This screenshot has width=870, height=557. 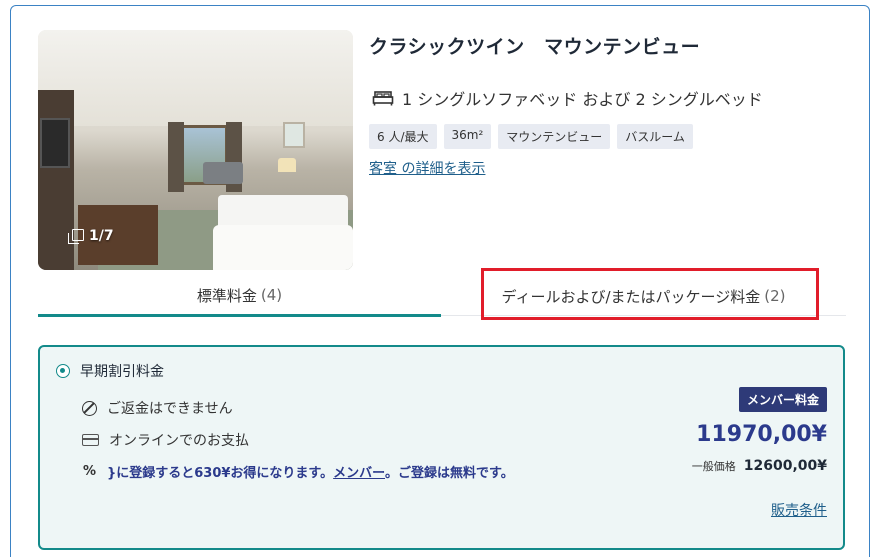 What do you see at coordinates (101, 236) in the screenshot?
I see `photo-count-text: 1/7` at bounding box center [101, 236].